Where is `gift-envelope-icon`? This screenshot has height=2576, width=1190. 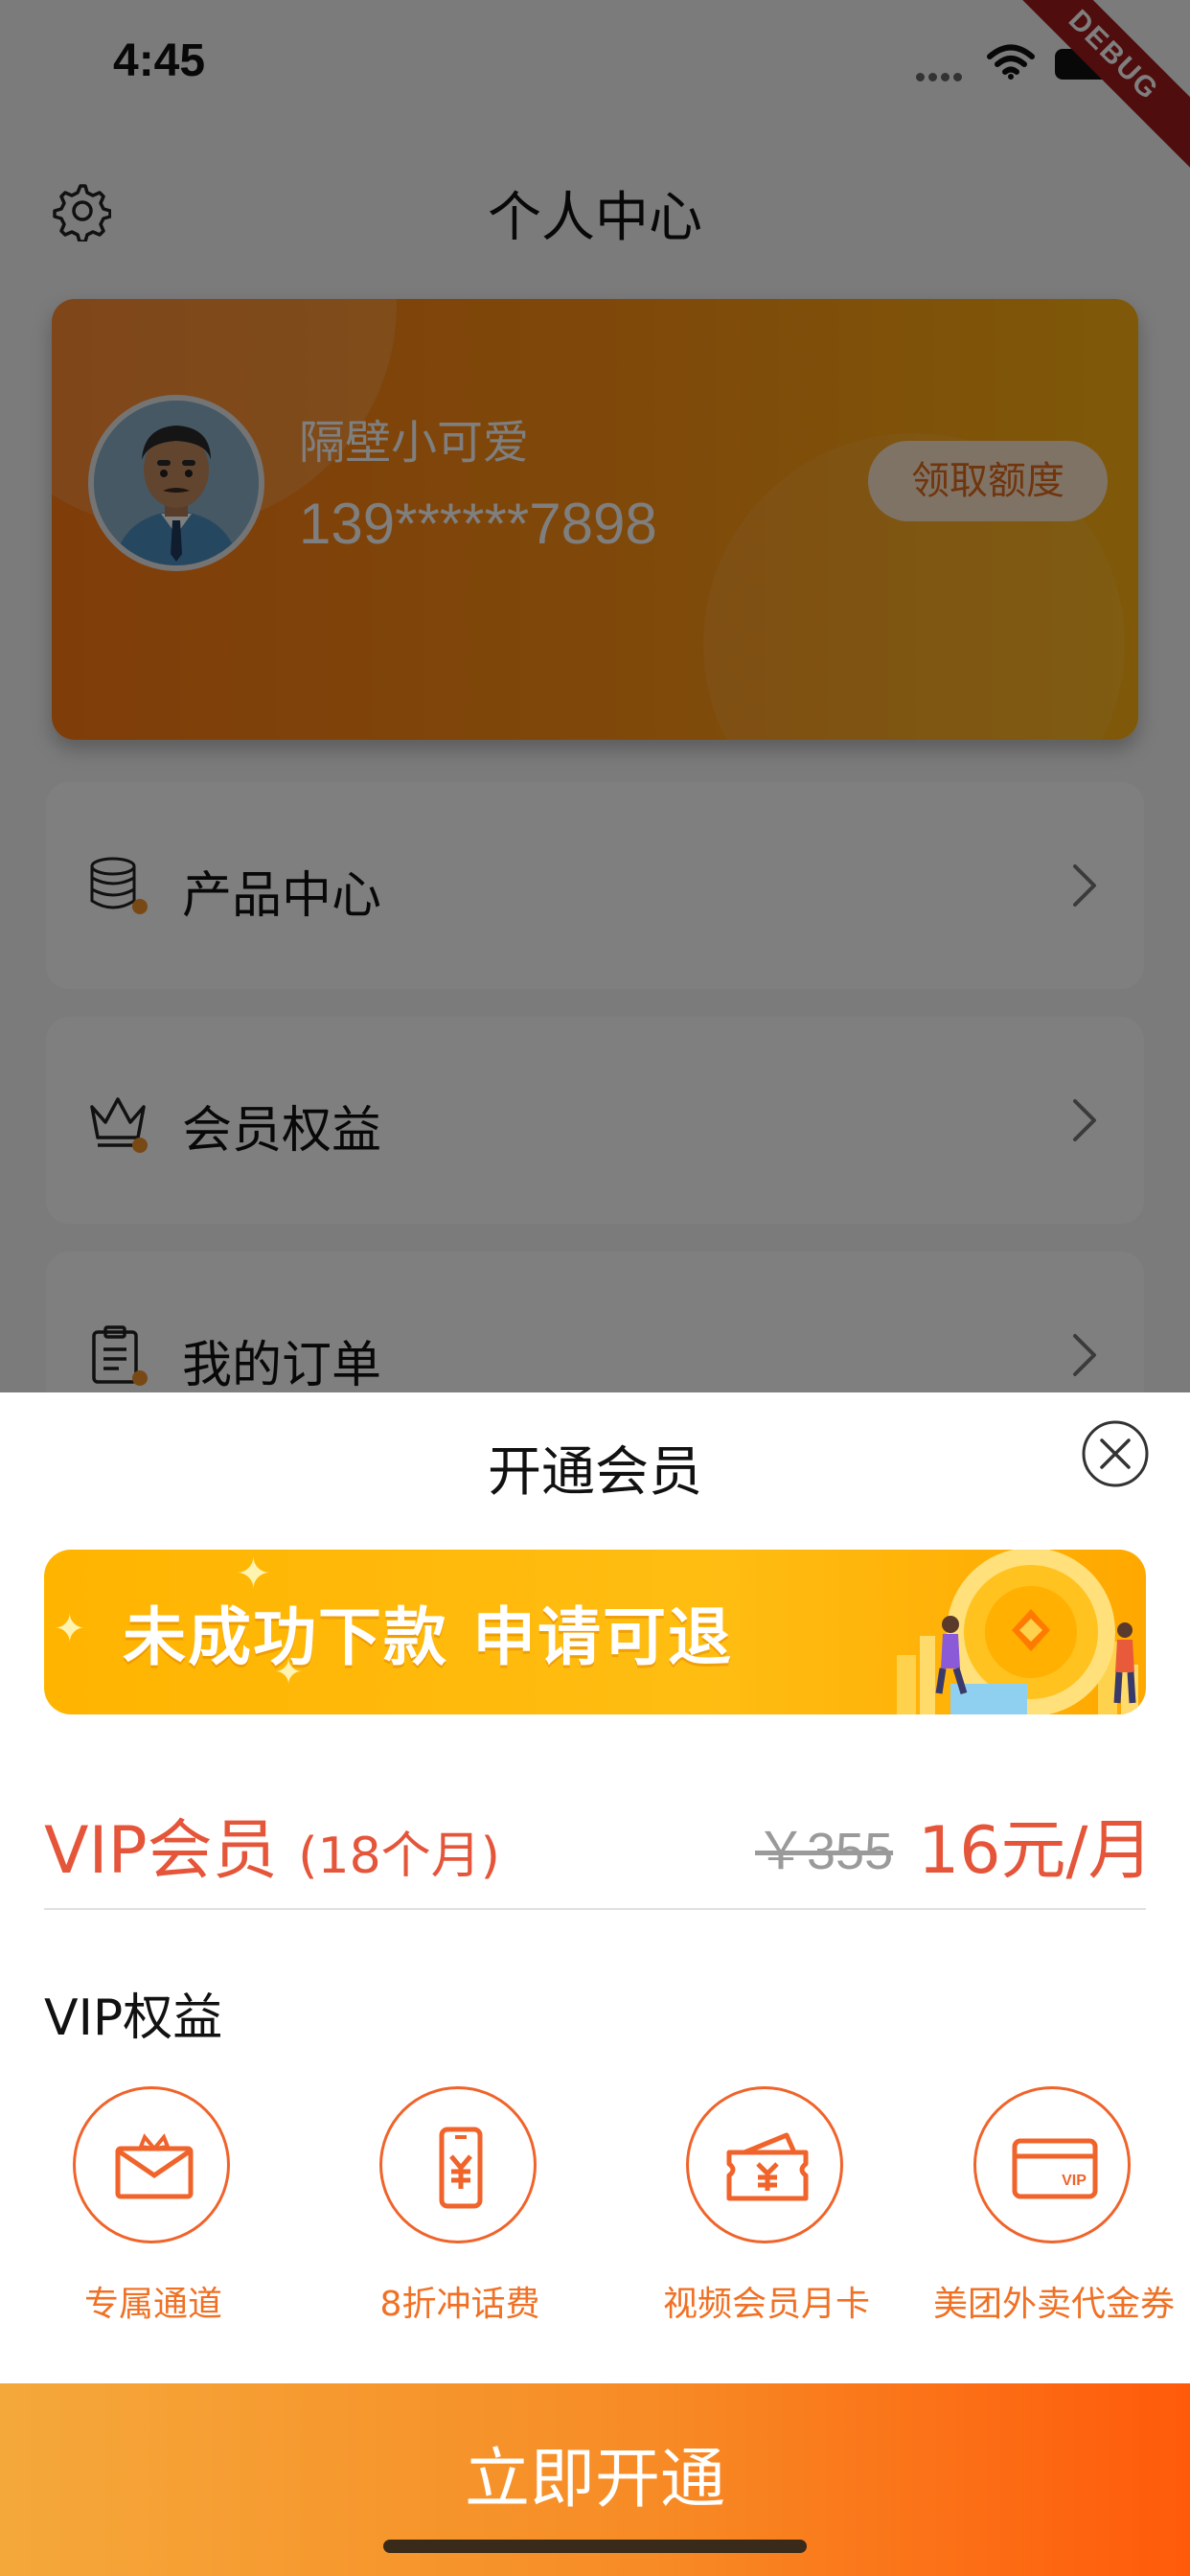 gift-envelope-icon is located at coordinates (155, 2166).